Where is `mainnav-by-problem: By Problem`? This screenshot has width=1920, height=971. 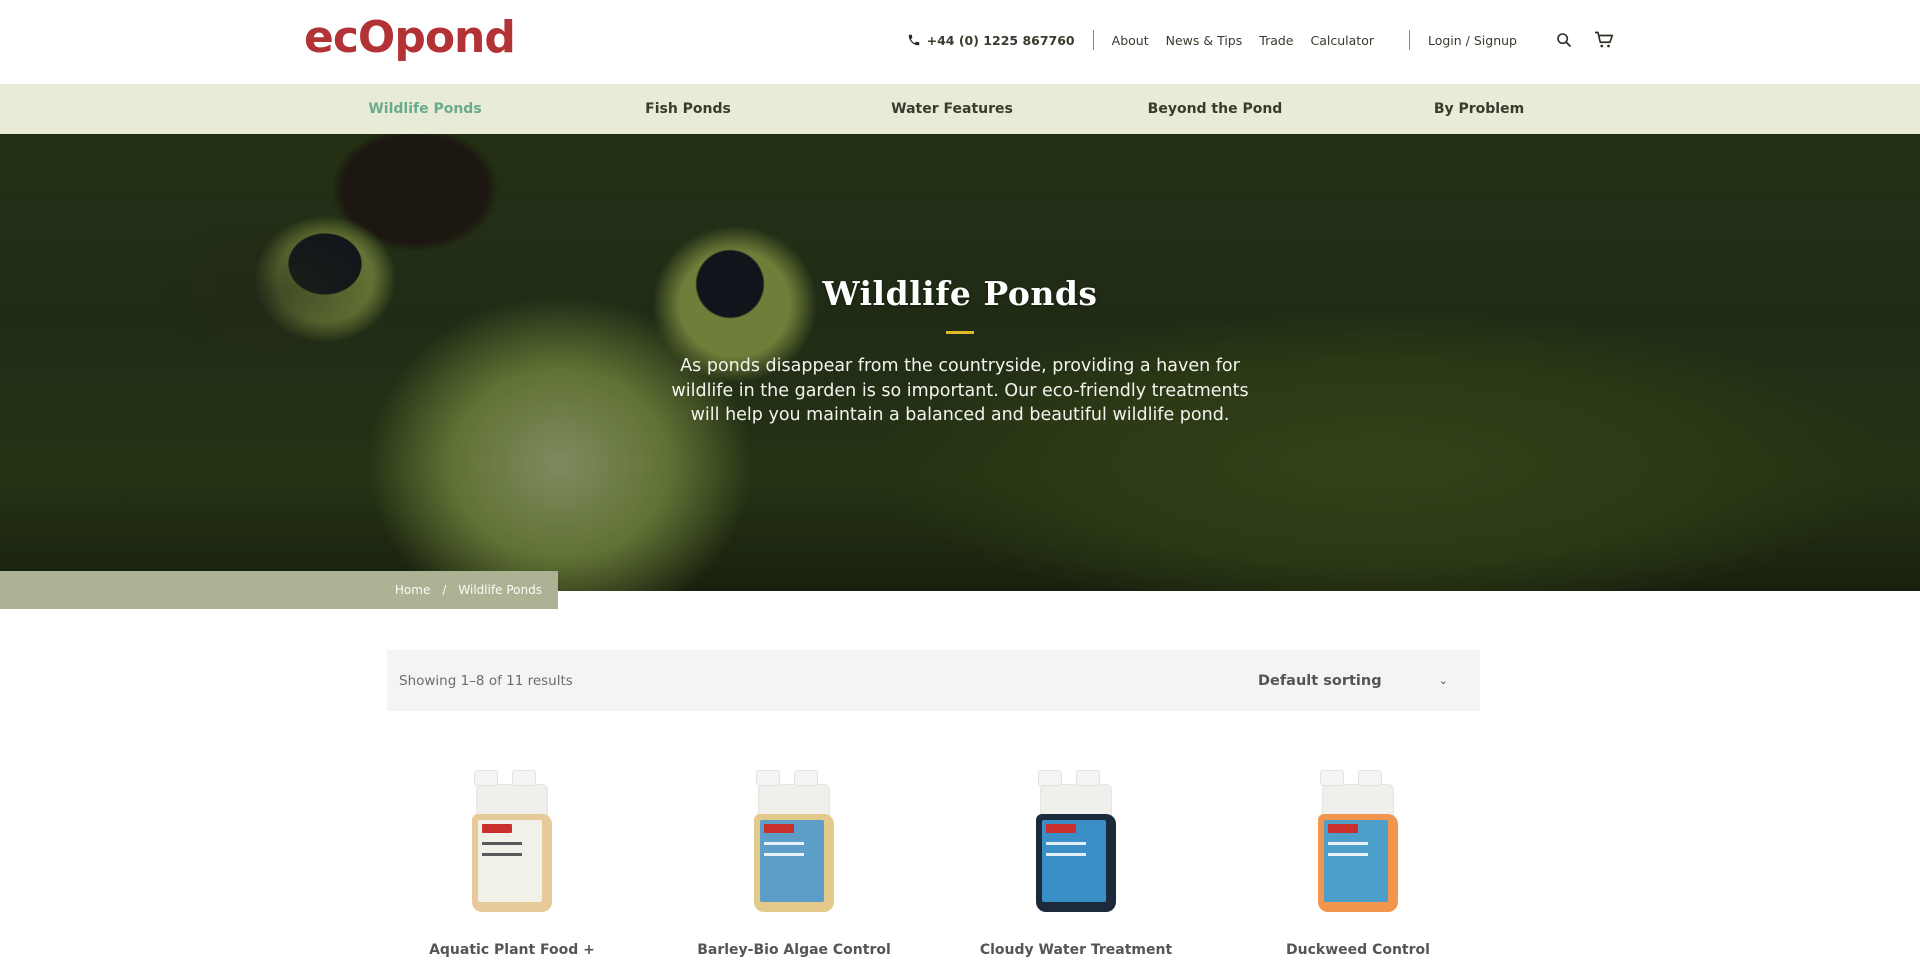
mainnav-by-problem: By Problem is located at coordinates (1479, 109).